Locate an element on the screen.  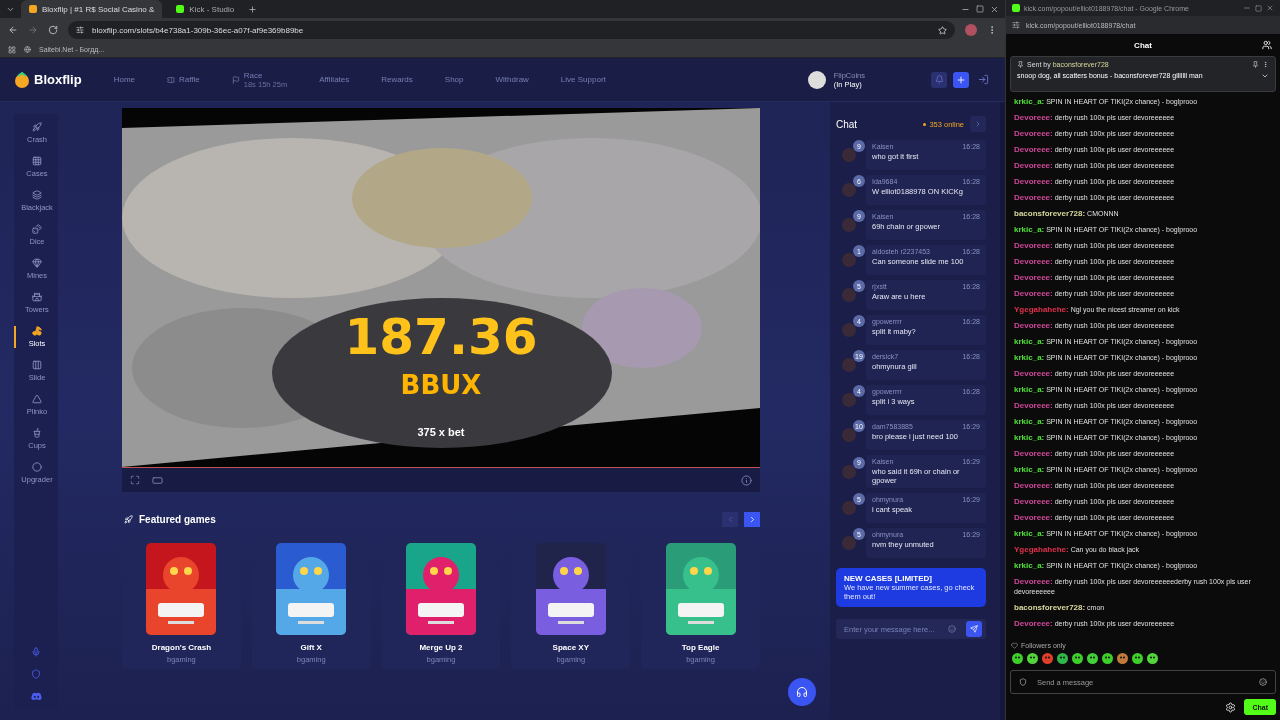
notifications-button is located at coordinates (939, 79).